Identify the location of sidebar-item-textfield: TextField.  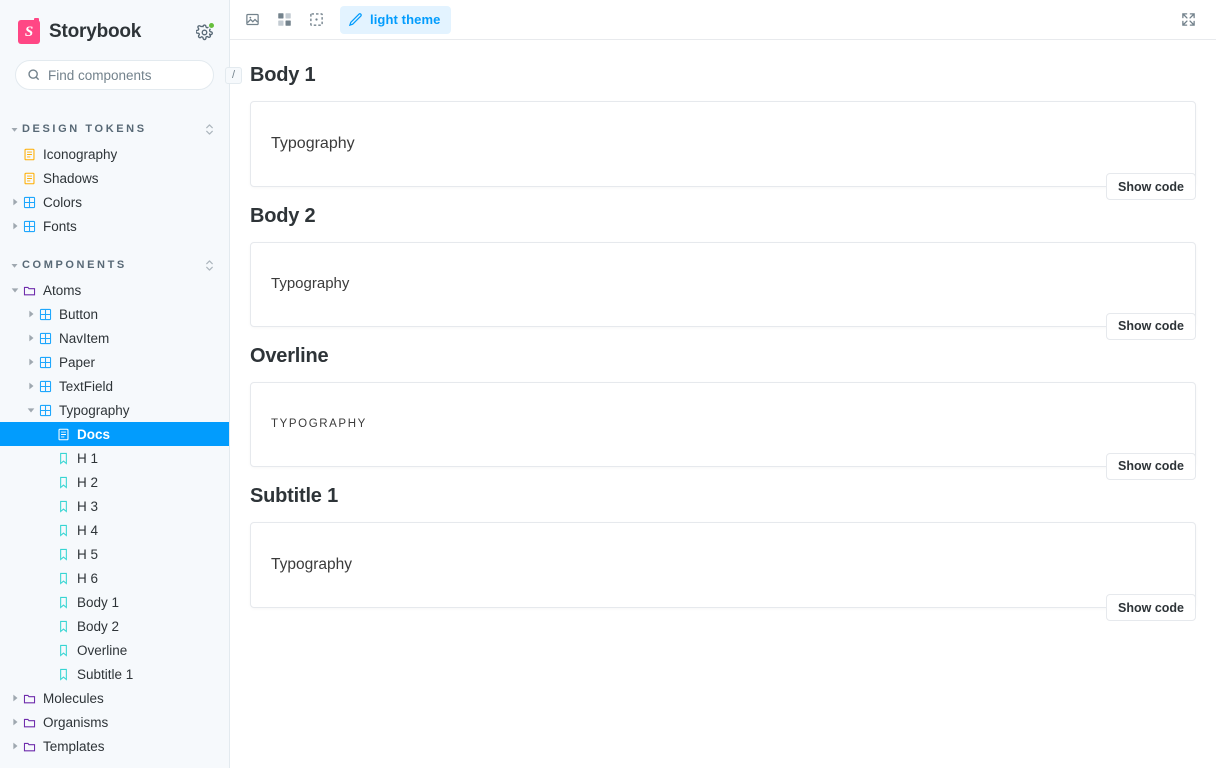
(114, 386).